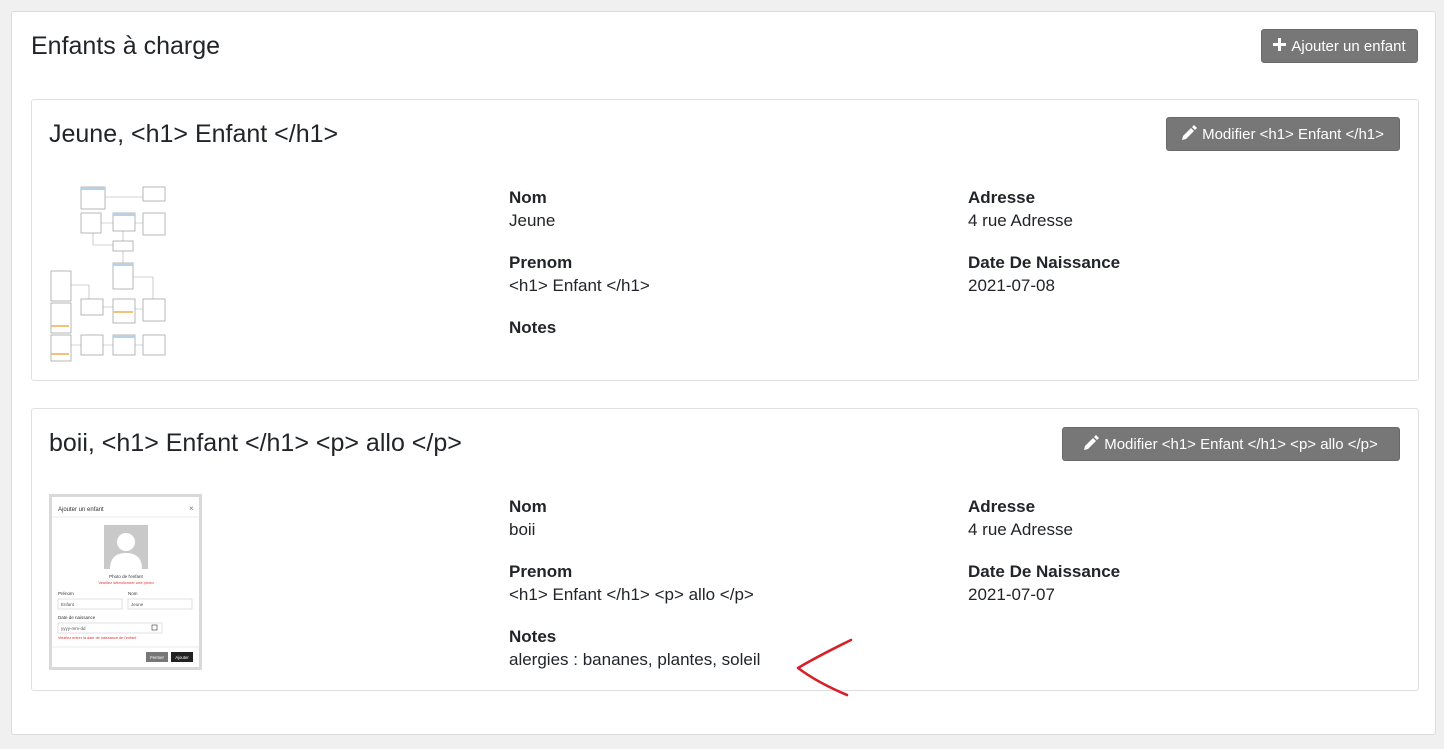 The width and height of the screenshot is (1444, 749). I want to click on plus-icon, so click(1280, 46).